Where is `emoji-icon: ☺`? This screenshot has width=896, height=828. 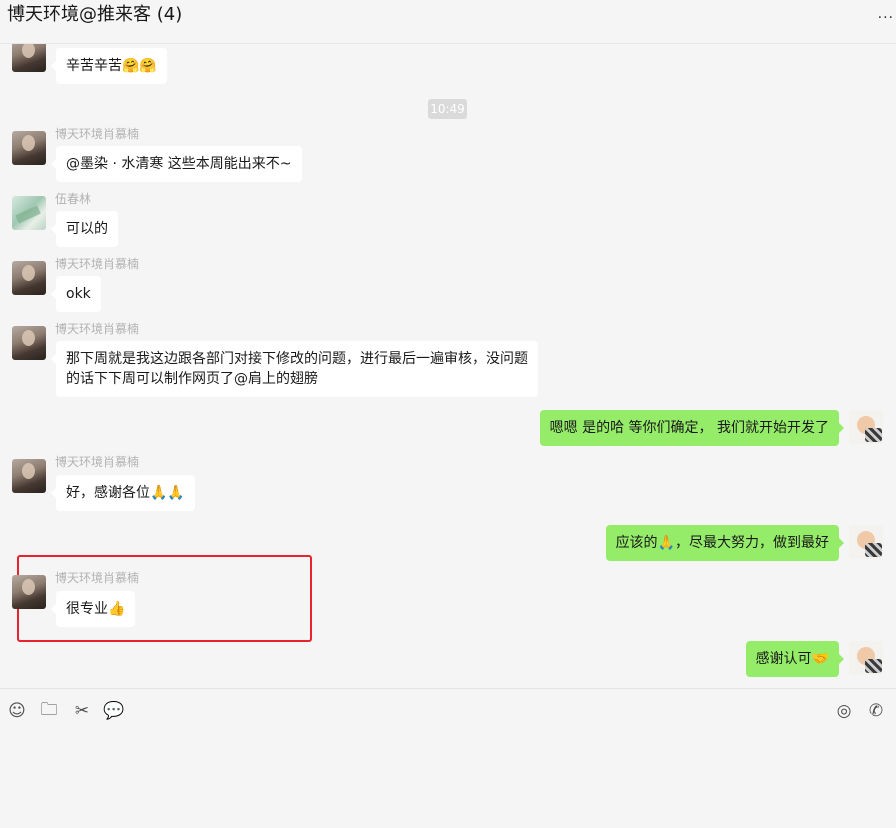
emoji-icon: ☺ is located at coordinates (17, 711).